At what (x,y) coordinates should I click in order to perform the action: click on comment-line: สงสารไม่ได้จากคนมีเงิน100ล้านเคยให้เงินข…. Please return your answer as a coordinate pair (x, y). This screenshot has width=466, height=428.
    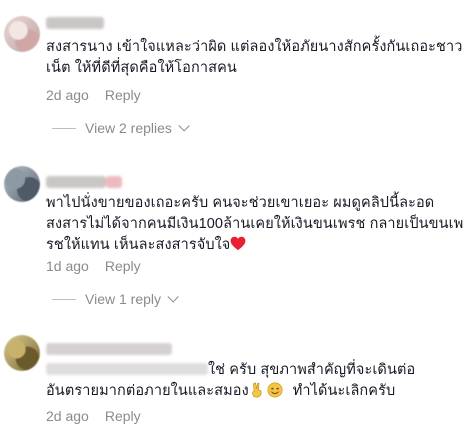
    Looking at the image, I should click on (255, 224).